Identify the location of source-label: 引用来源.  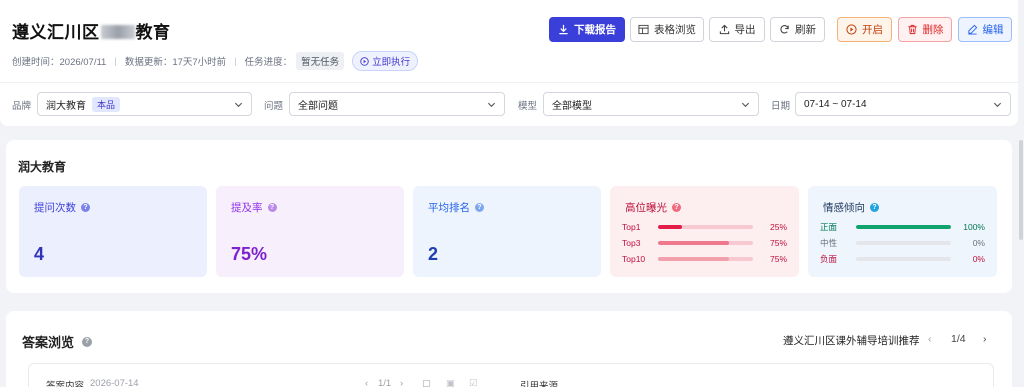
(539, 384).